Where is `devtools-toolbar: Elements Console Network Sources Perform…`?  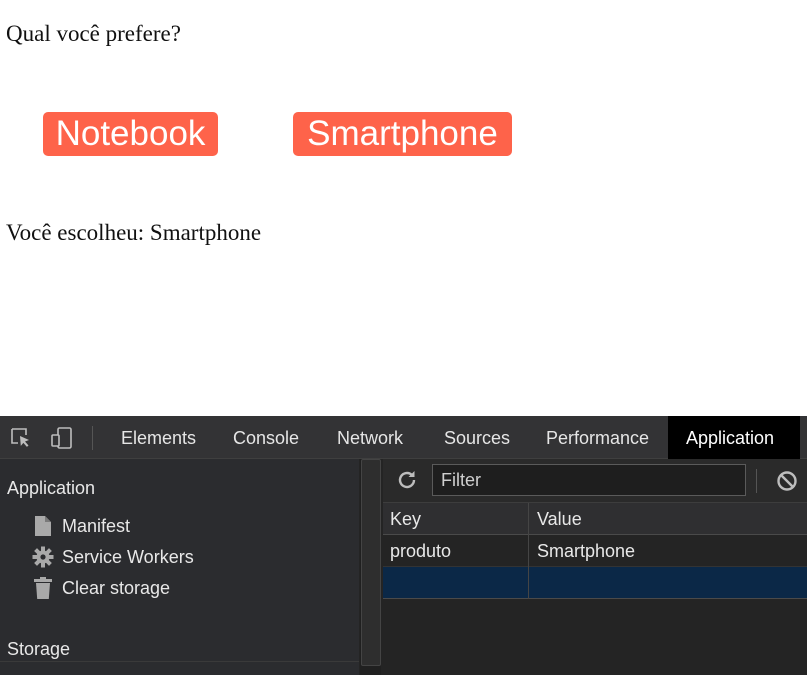
devtools-toolbar: Elements Console Network Sources Perform… is located at coordinates (403, 437).